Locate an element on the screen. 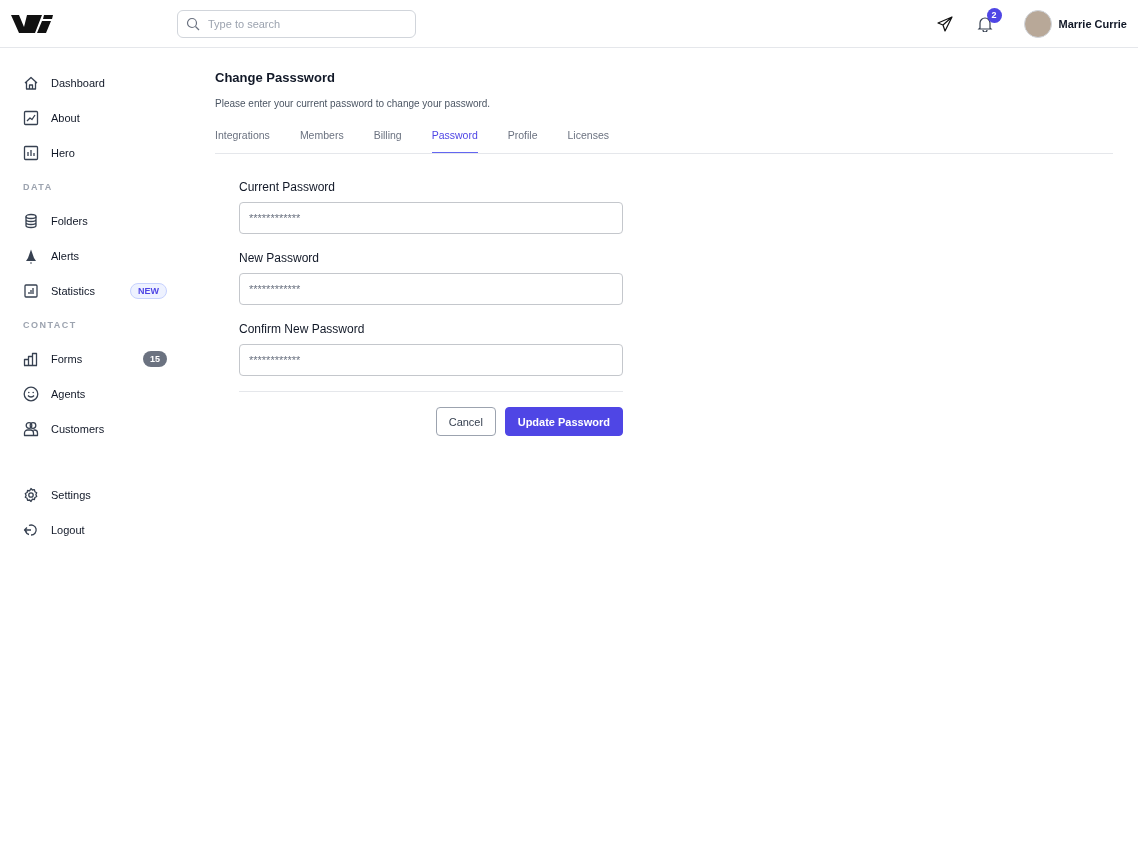  sidebar-item: Logout is located at coordinates (95, 529).